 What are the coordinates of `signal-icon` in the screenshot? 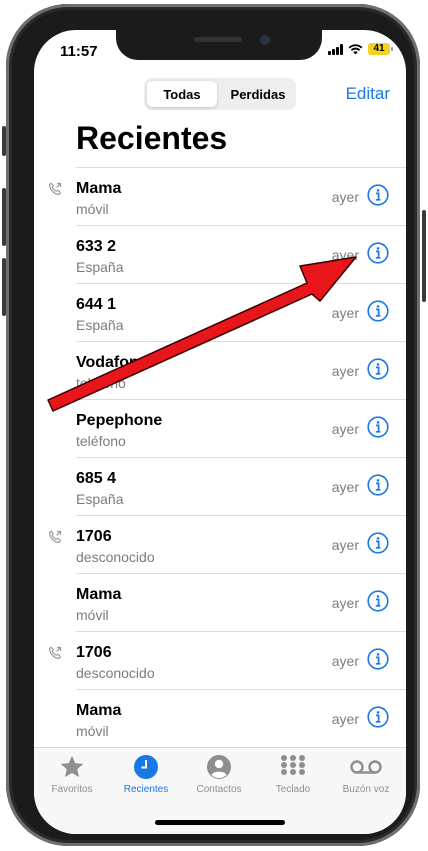 It's located at (335, 49).